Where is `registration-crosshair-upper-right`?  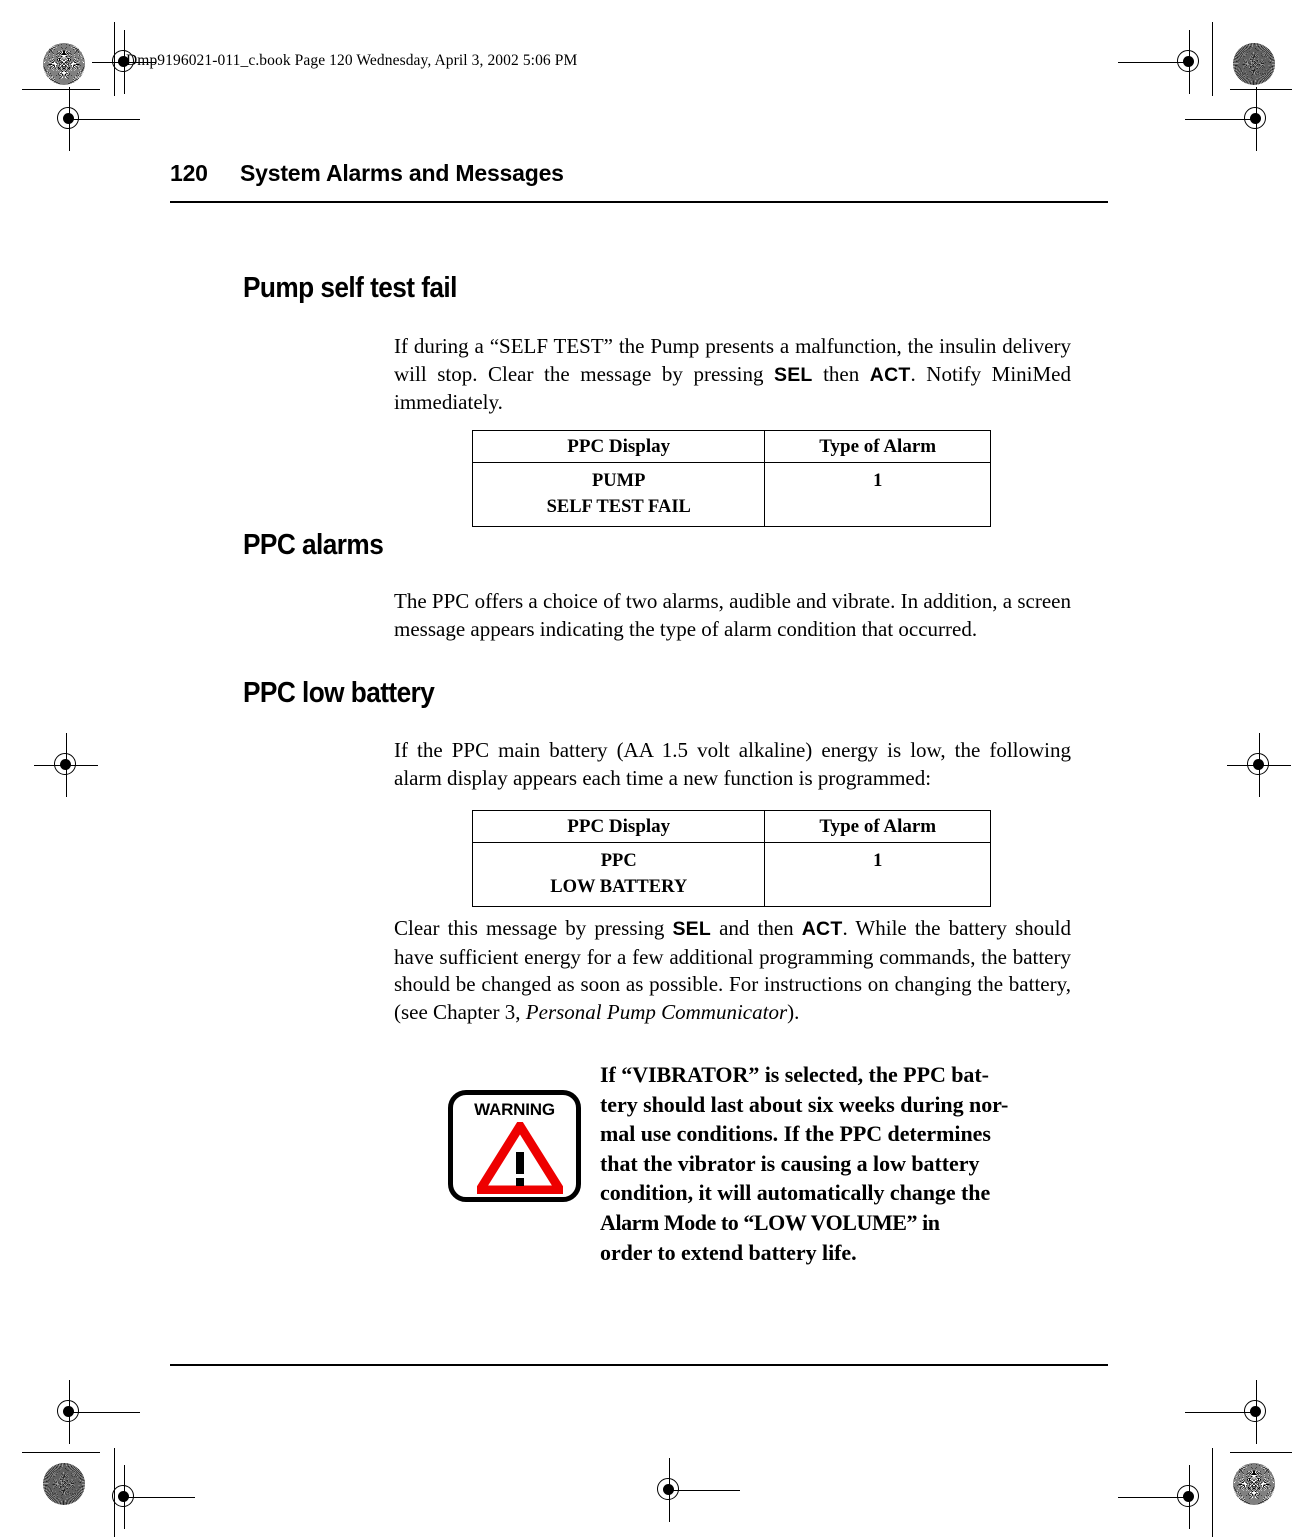 registration-crosshair-upper-right is located at coordinates (1230, 119).